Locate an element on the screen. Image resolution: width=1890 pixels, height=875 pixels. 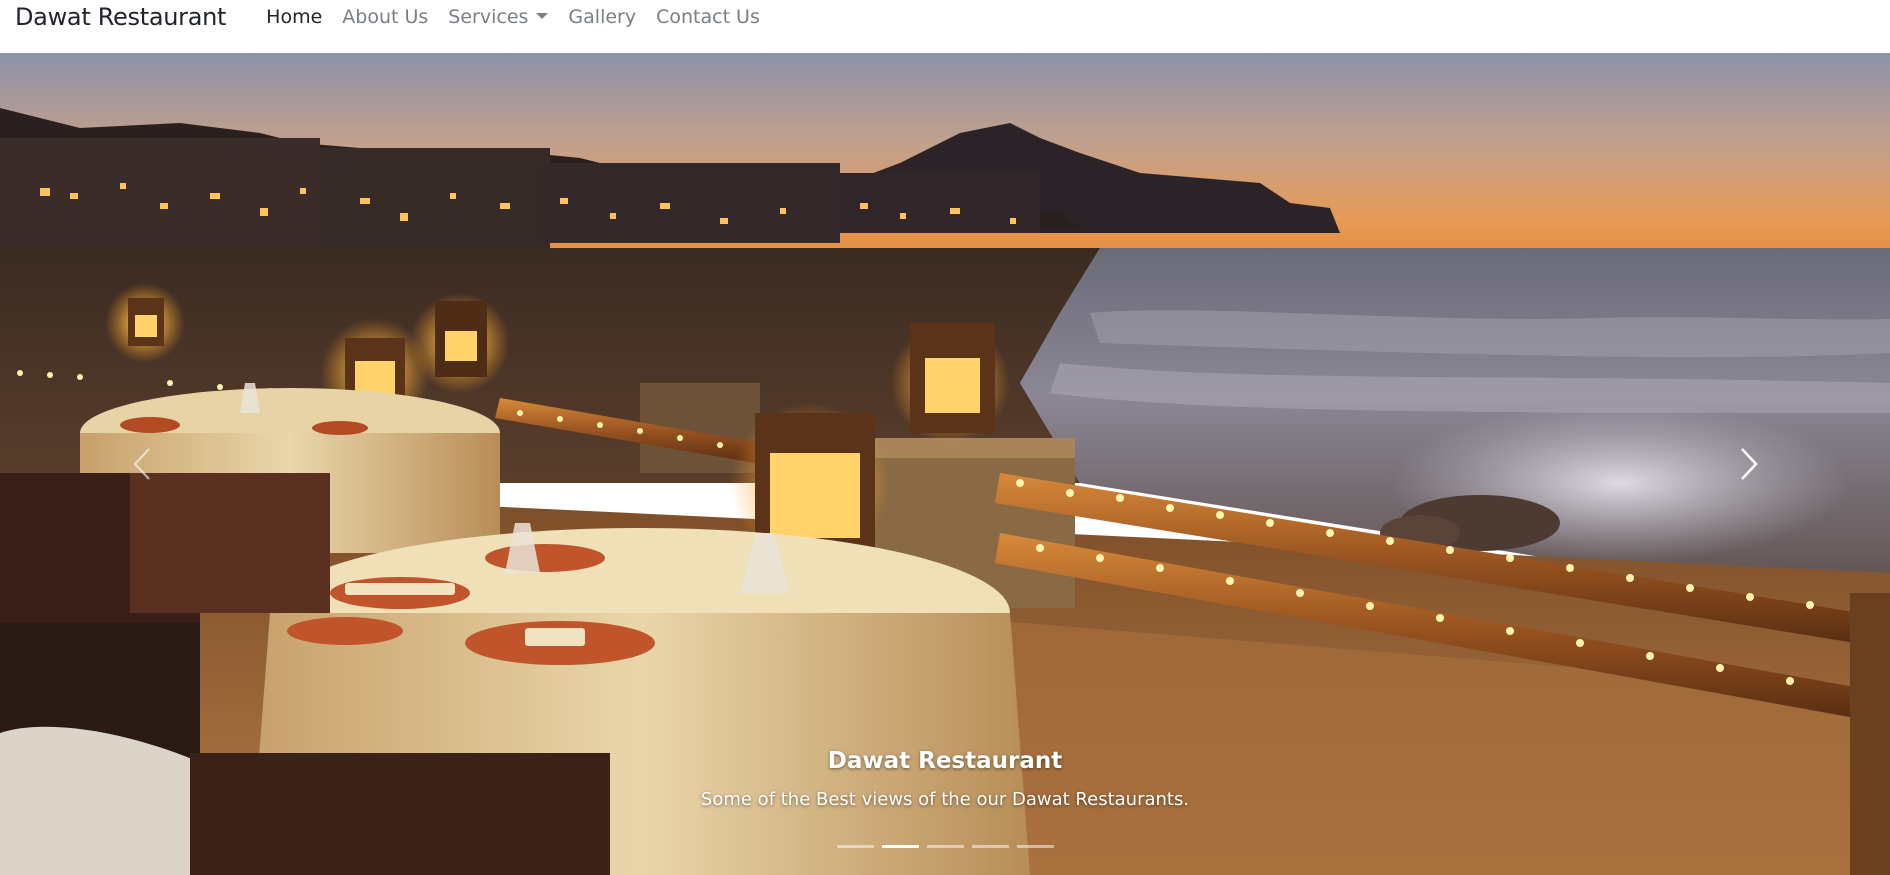
carousel-indicators is located at coordinates (945, 846).